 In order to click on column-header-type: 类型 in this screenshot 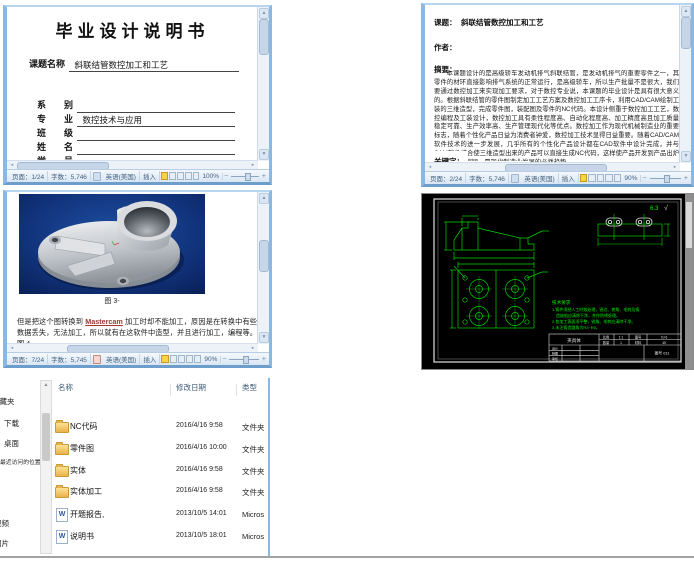, I will do `click(249, 387)`.